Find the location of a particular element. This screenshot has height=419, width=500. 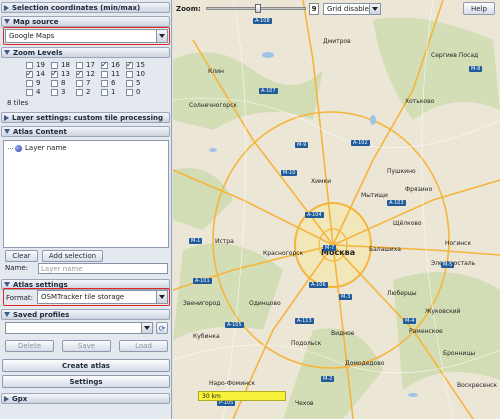

zoom-level-checkbox-12: 12 is located at coordinates (85, 73).